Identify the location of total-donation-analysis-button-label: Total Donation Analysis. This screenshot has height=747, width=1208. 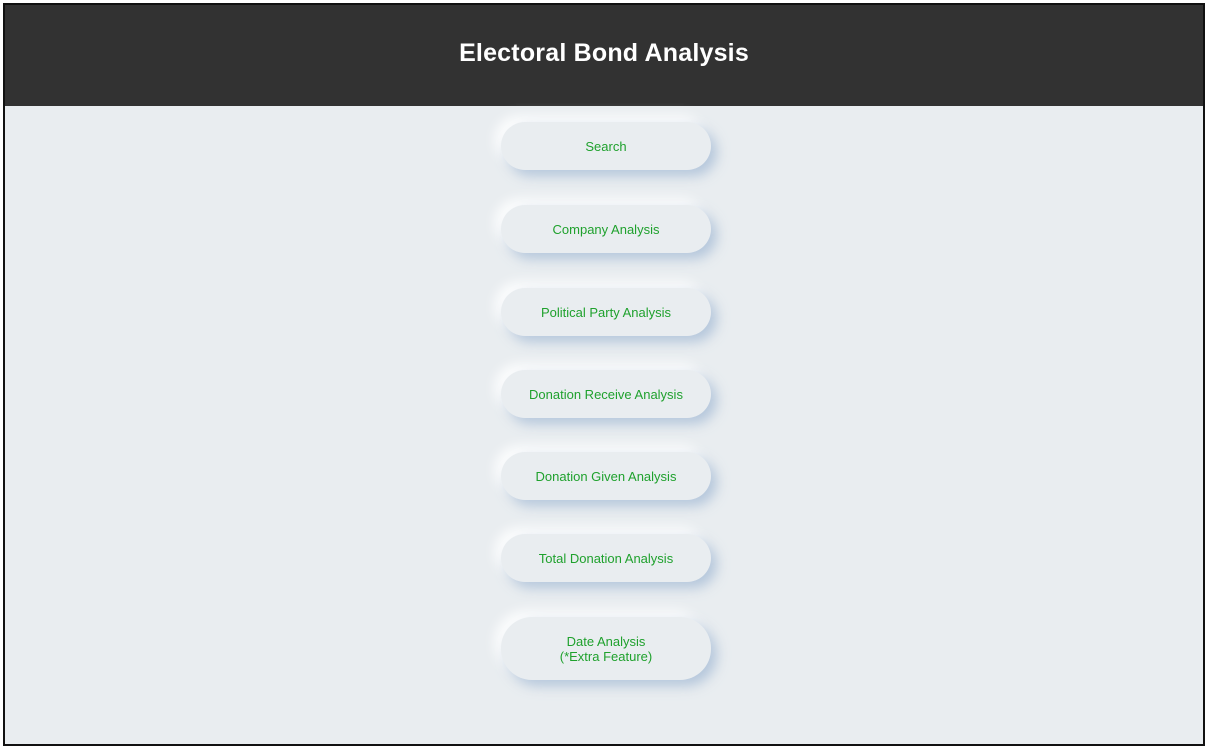
(606, 558).